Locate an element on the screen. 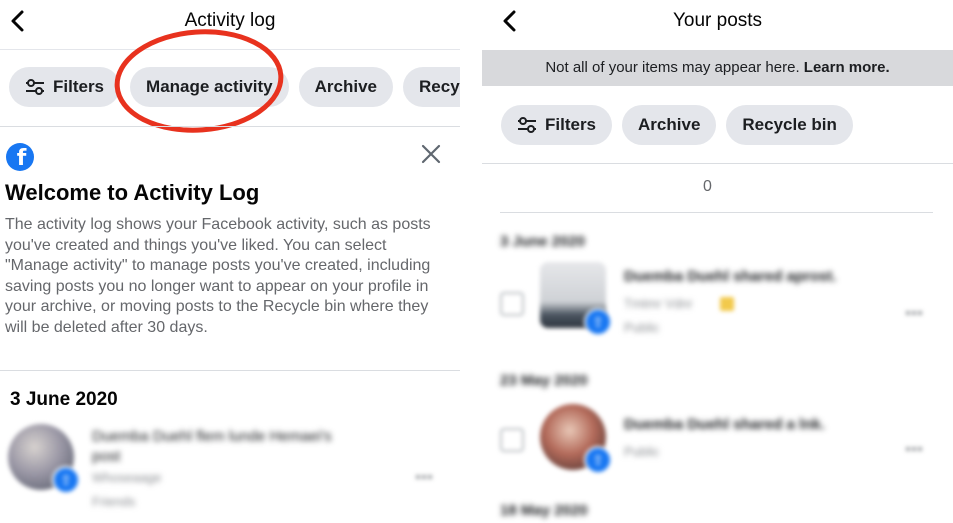 This screenshot has height=523, width=953. date-label: 3 June 2020 is located at coordinates (543, 241).